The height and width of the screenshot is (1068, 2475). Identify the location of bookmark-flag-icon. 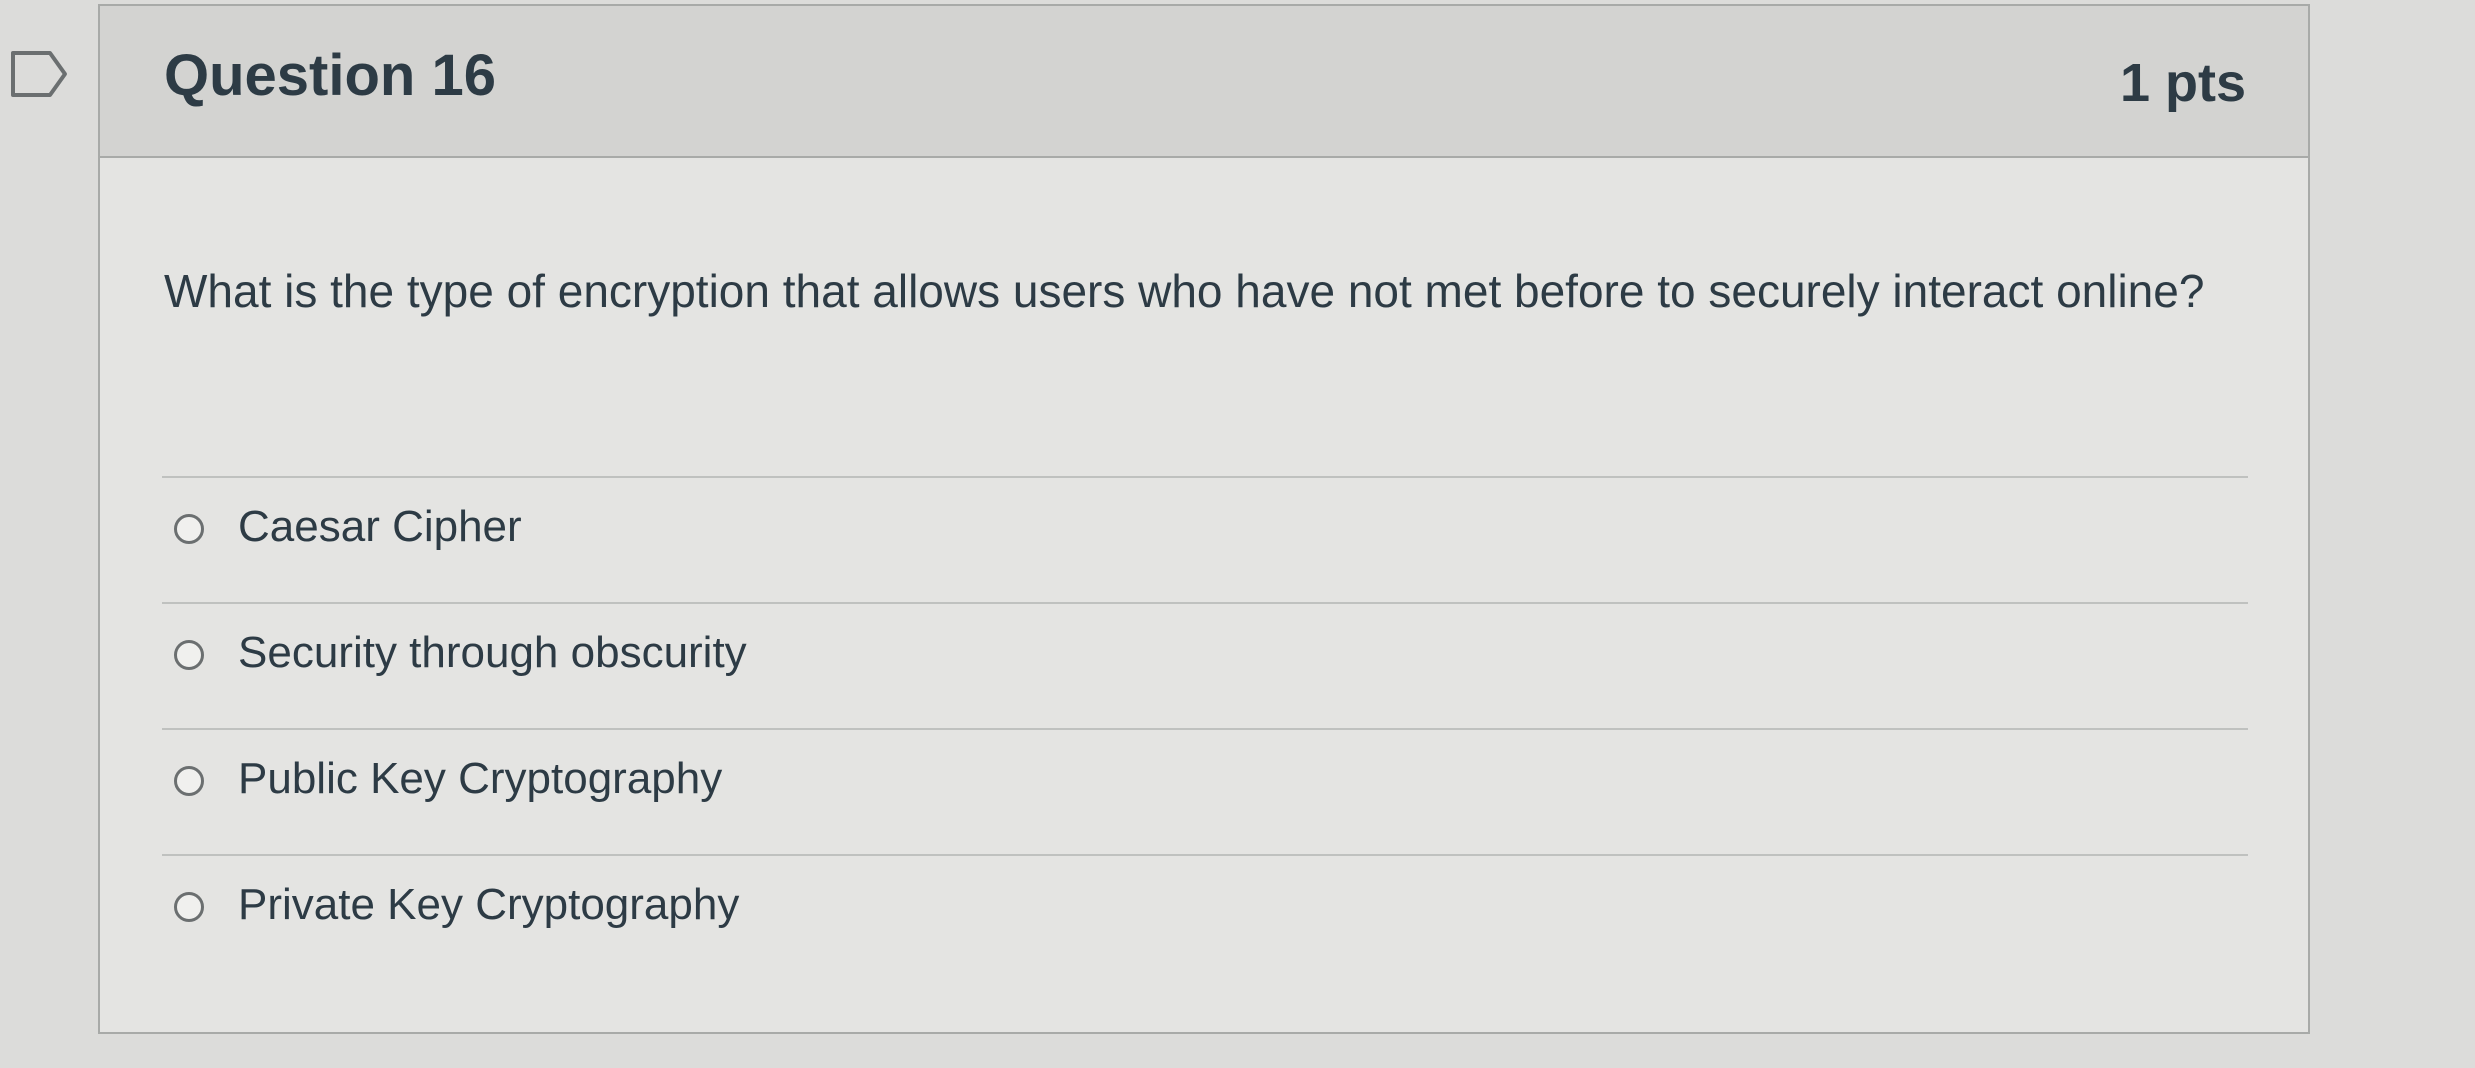
(39, 74).